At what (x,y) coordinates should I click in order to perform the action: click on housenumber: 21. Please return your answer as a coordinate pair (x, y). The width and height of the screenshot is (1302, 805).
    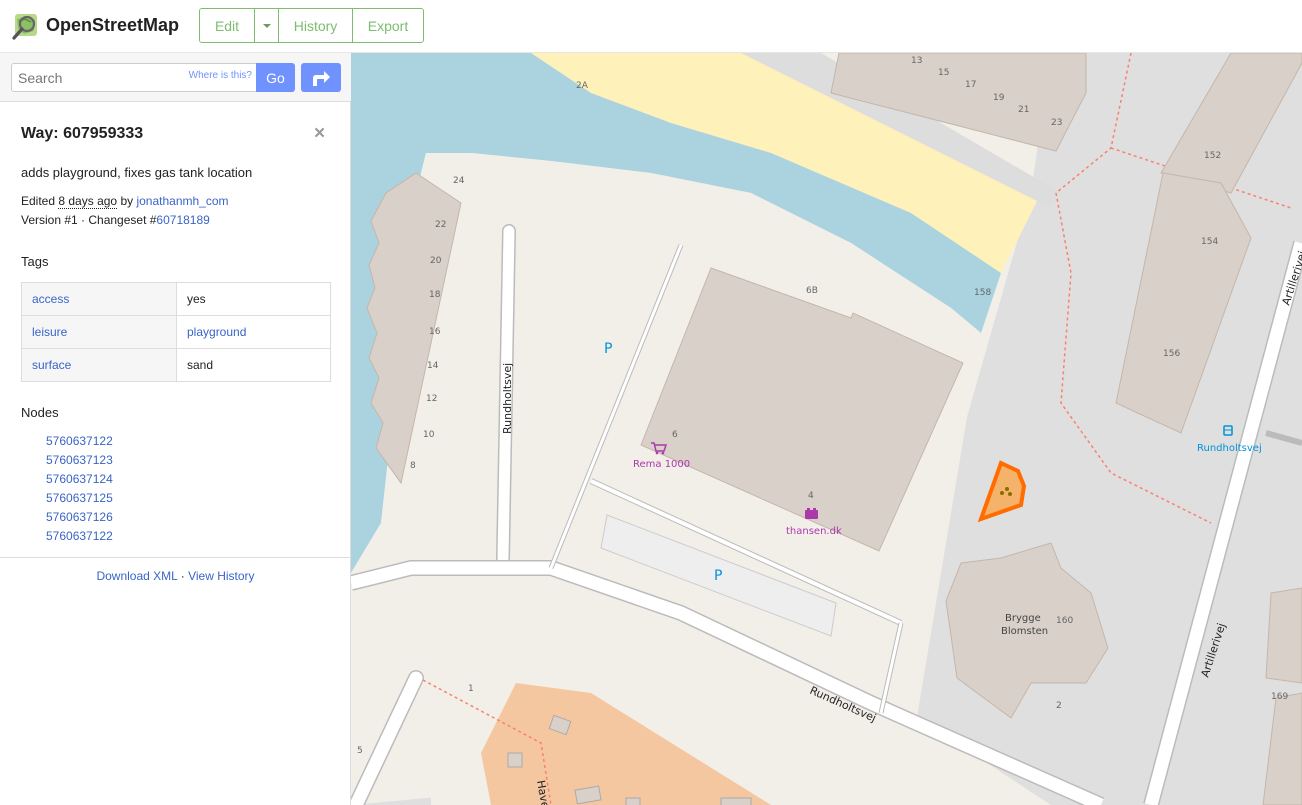
    Looking at the image, I should click on (1023, 110).